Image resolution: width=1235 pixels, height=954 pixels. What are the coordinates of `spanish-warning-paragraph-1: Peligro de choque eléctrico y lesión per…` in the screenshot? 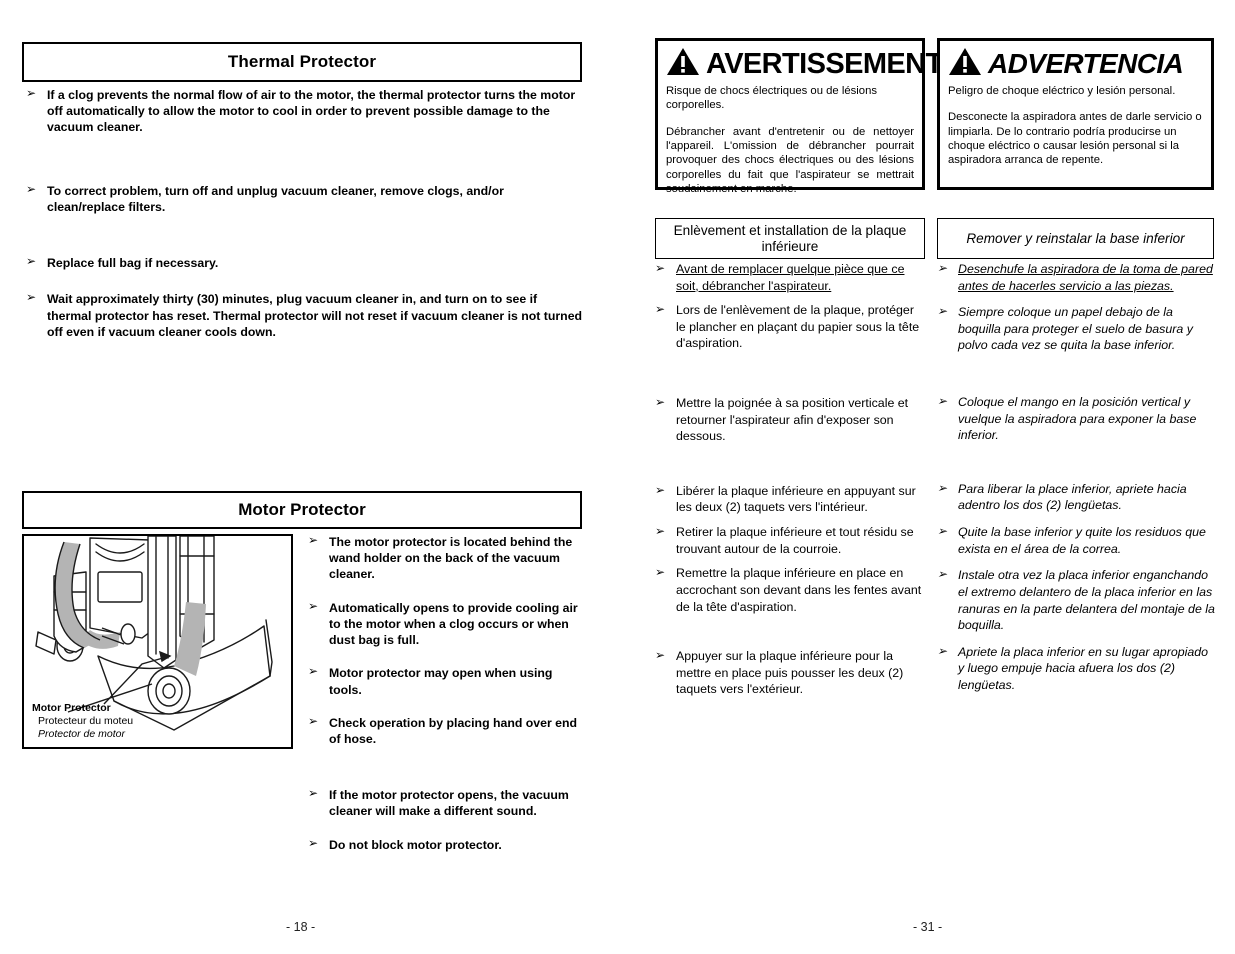 It's located at (1062, 91).